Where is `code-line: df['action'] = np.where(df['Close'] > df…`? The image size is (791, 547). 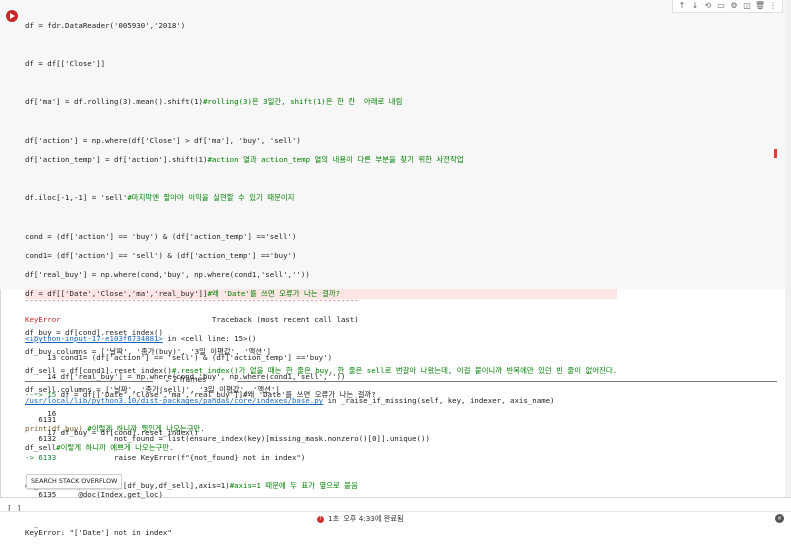 code-line: df['action'] = np.where(df['Close'] > df… is located at coordinates (163, 140).